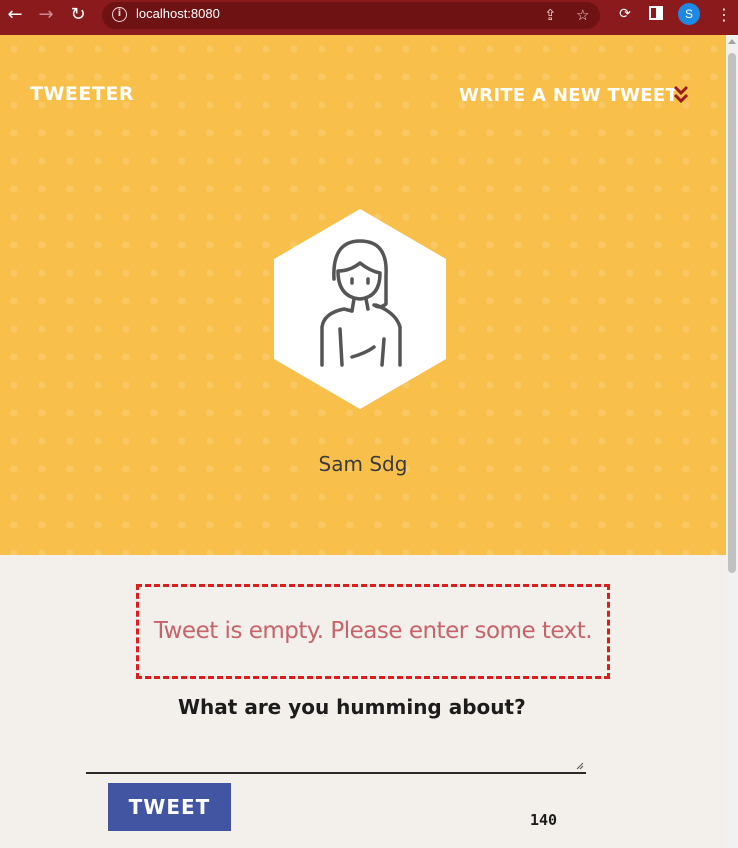  I want to click on brand-logo: TWEETER, so click(82, 94).